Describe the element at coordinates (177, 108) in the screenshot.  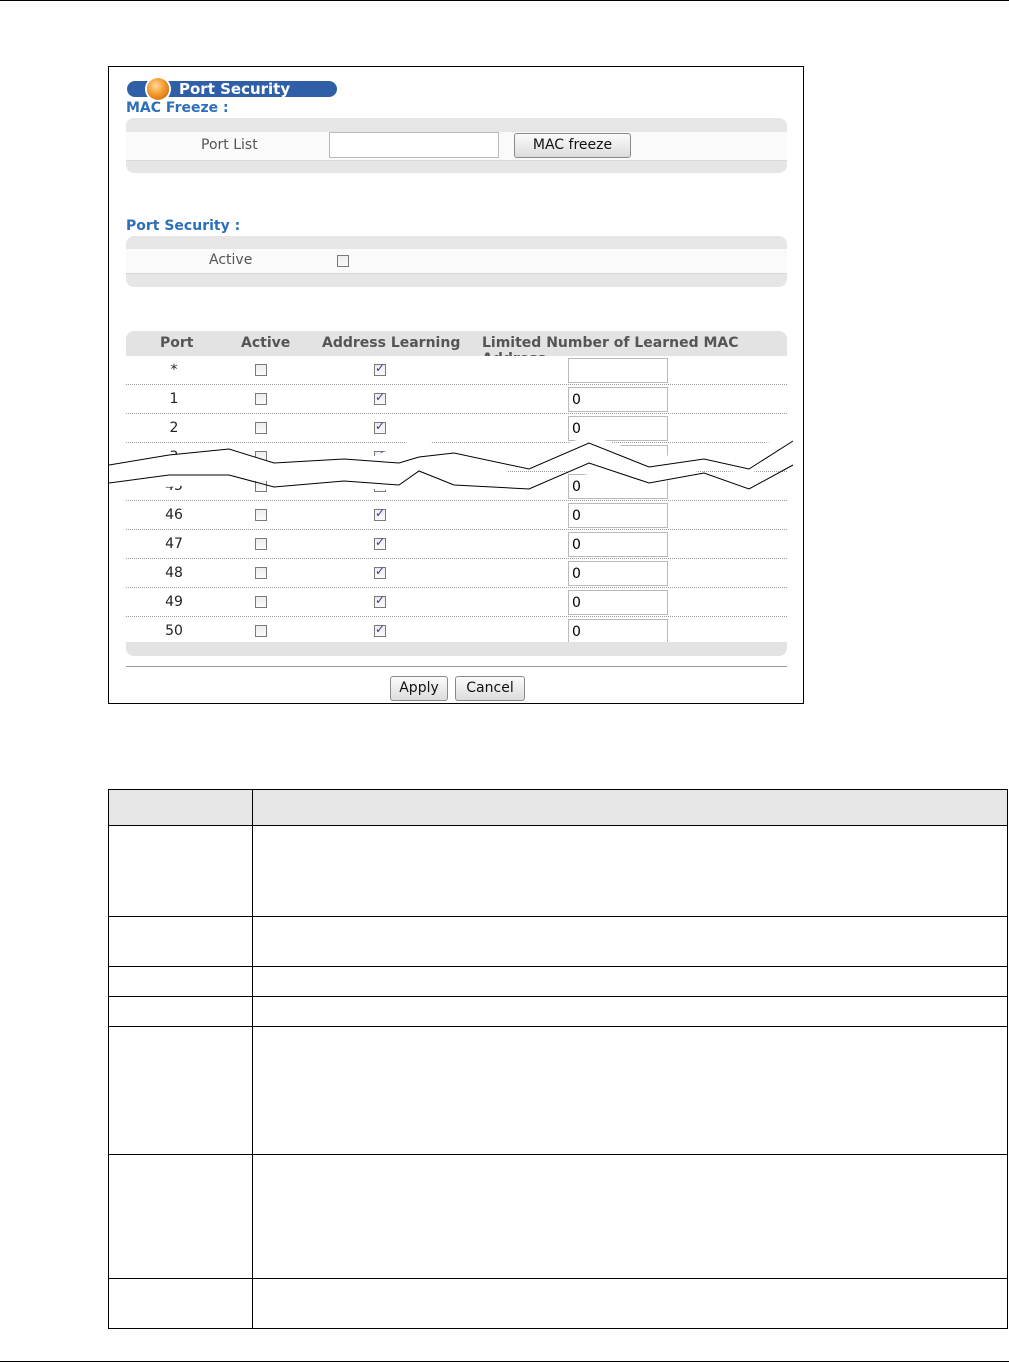
I see `mac-freeze-title: MAC Freeze :` at that location.